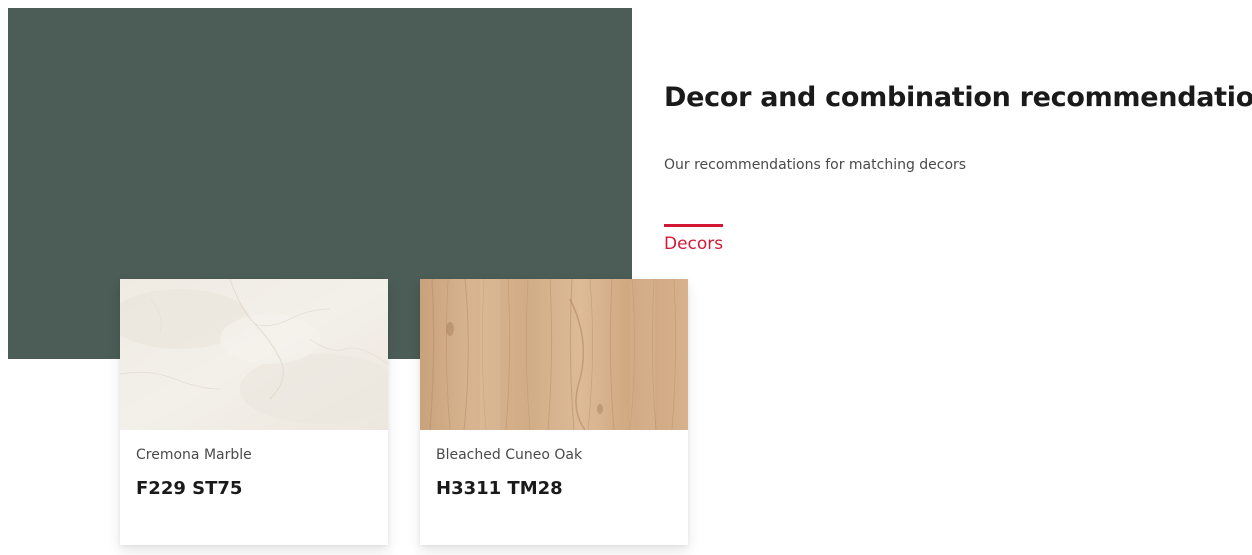 The width and height of the screenshot is (1252, 555). What do you see at coordinates (189, 488) in the screenshot?
I see `decor-code: F229 ST75` at bounding box center [189, 488].